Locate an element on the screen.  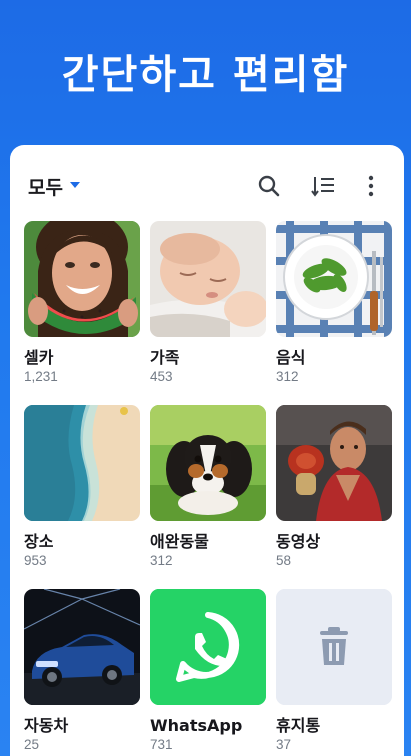
album-name: 휴지통 is located at coordinates (298, 725).